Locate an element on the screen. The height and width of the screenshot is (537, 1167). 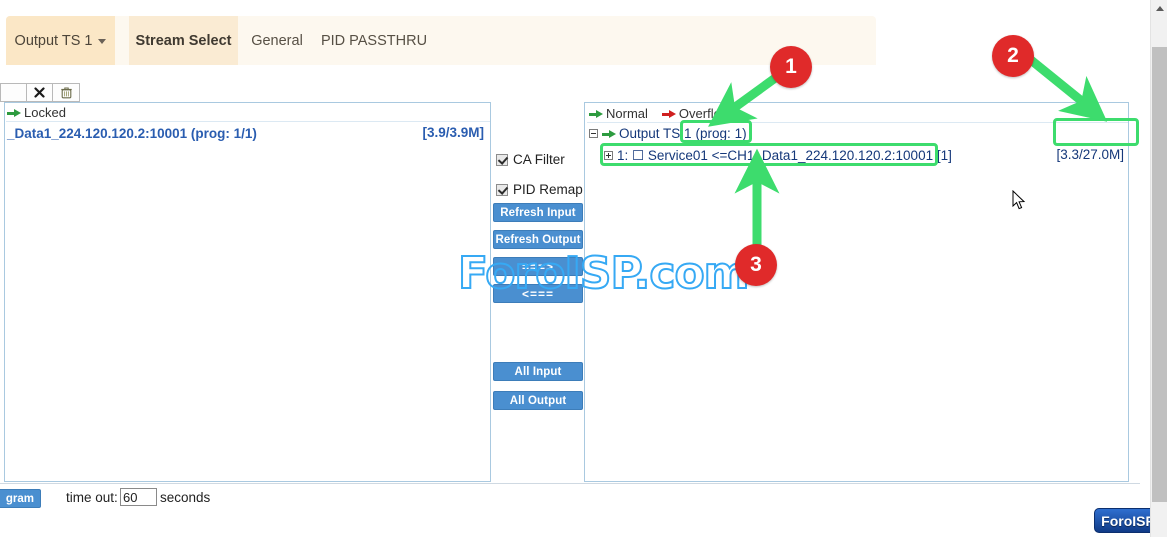
tab-pid-passthru: PID PASSTHRU is located at coordinates (374, 40).